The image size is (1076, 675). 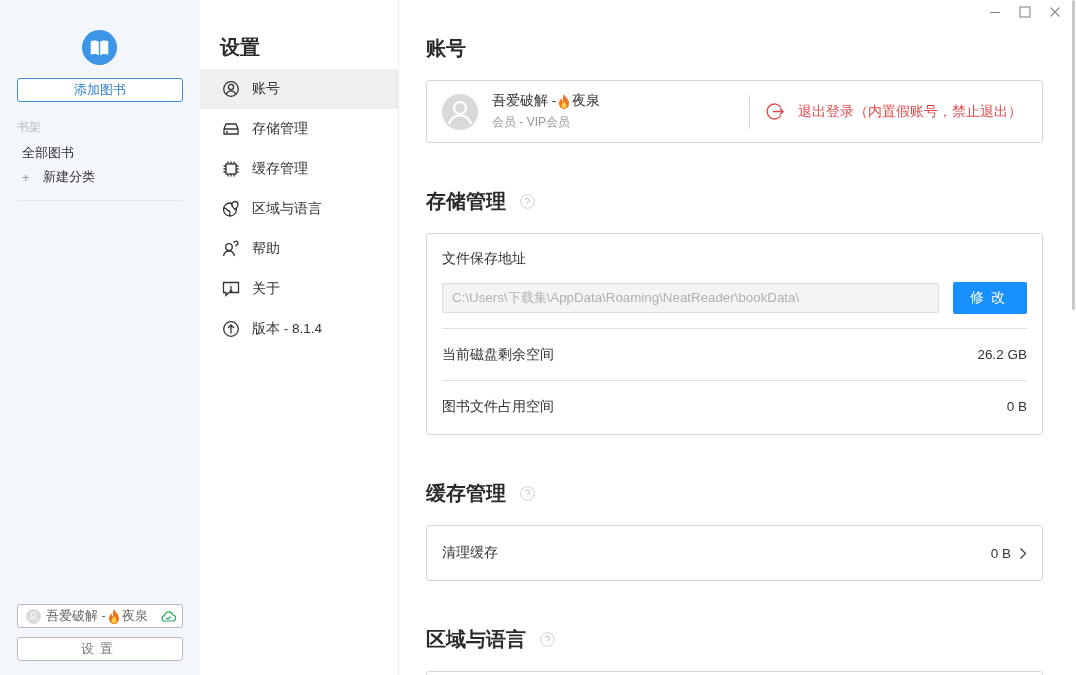 What do you see at coordinates (498, 354) in the screenshot?
I see `row-label: 当前磁盘剩余空间` at bounding box center [498, 354].